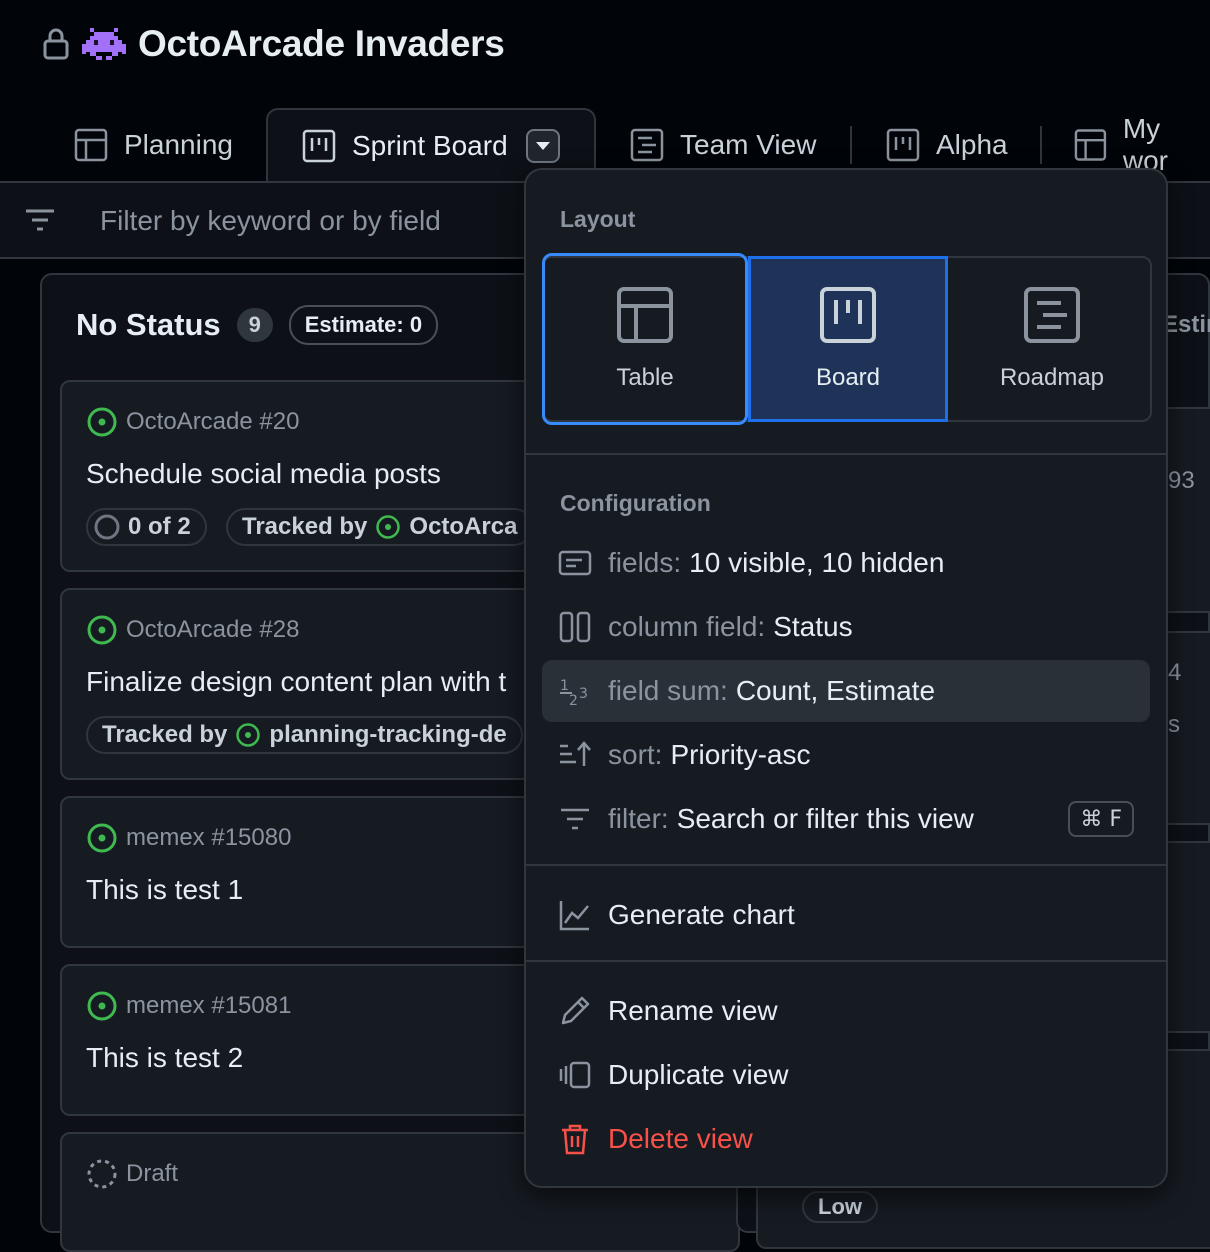  What do you see at coordinates (254, 325) in the screenshot?
I see `item-count-badge: 9` at bounding box center [254, 325].